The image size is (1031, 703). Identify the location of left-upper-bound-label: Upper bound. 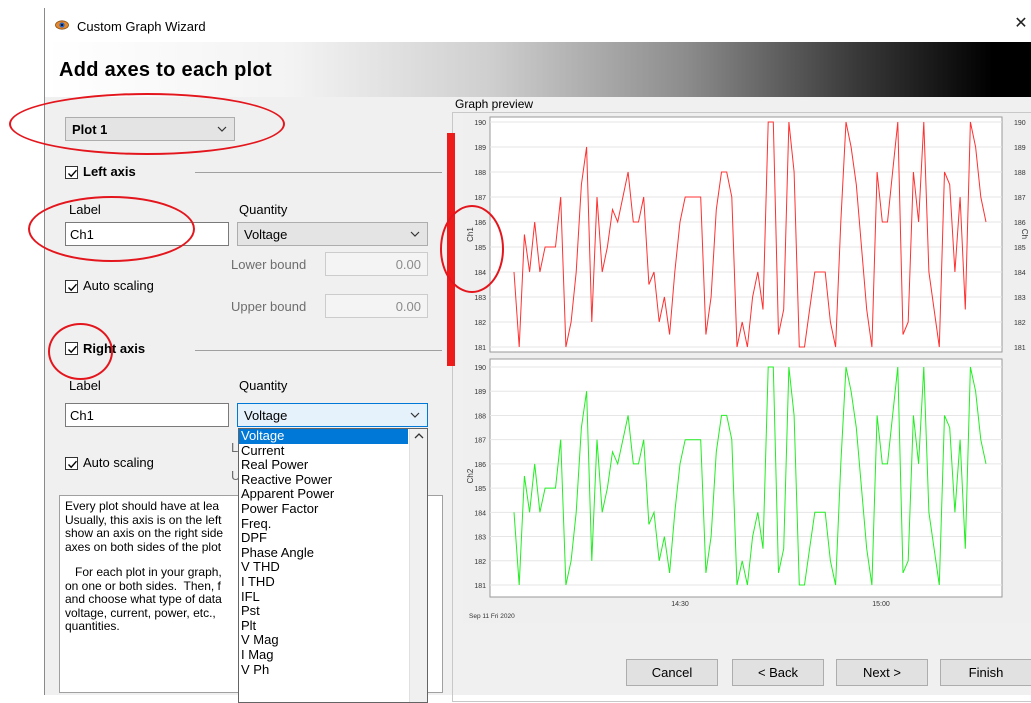
(269, 306).